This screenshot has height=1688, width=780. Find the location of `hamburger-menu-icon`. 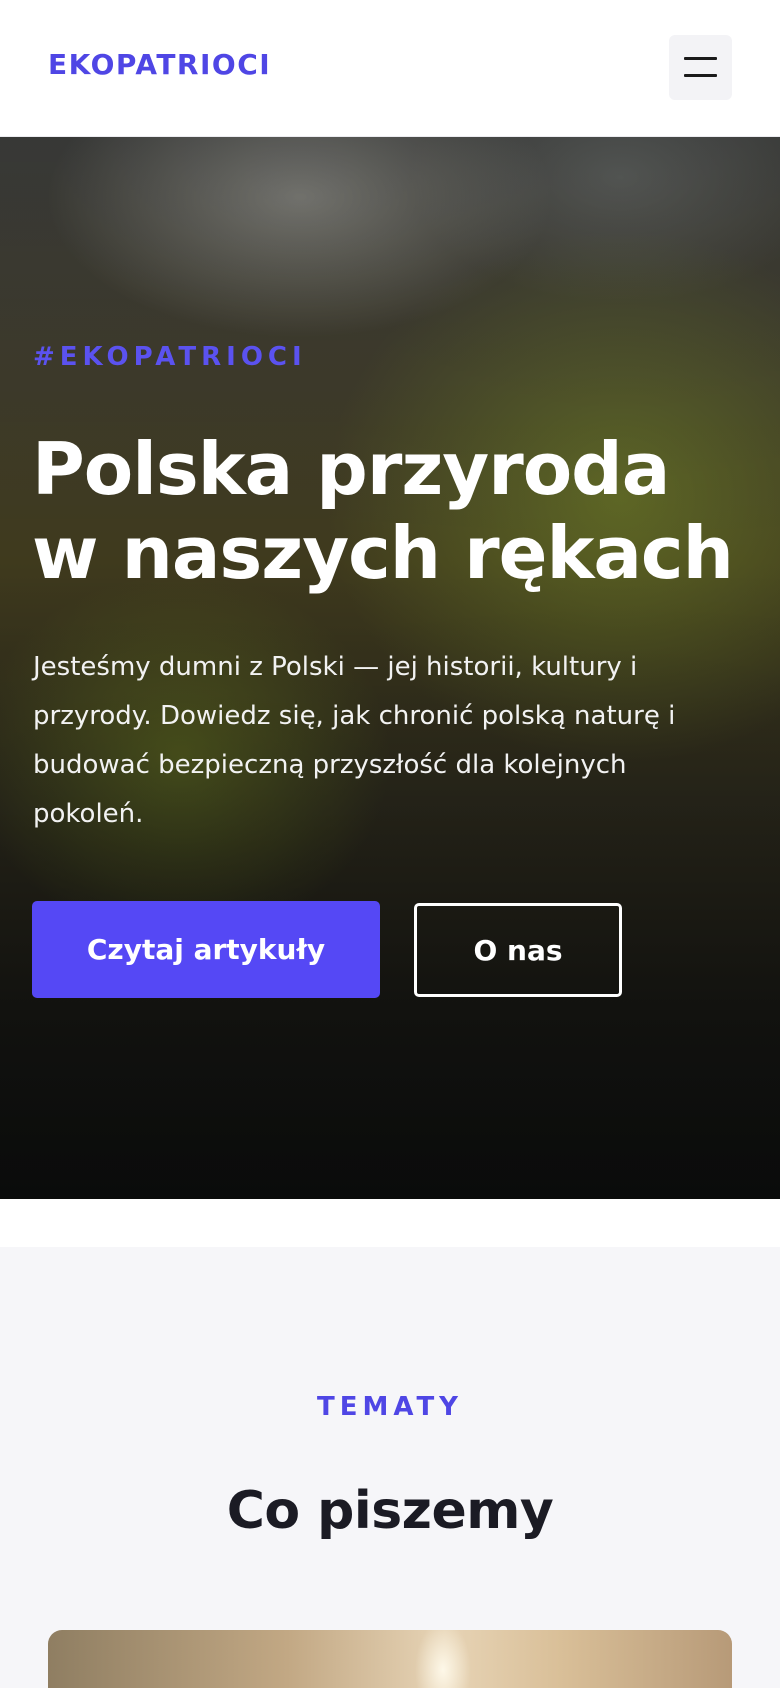

hamburger-menu-icon is located at coordinates (700, 67).